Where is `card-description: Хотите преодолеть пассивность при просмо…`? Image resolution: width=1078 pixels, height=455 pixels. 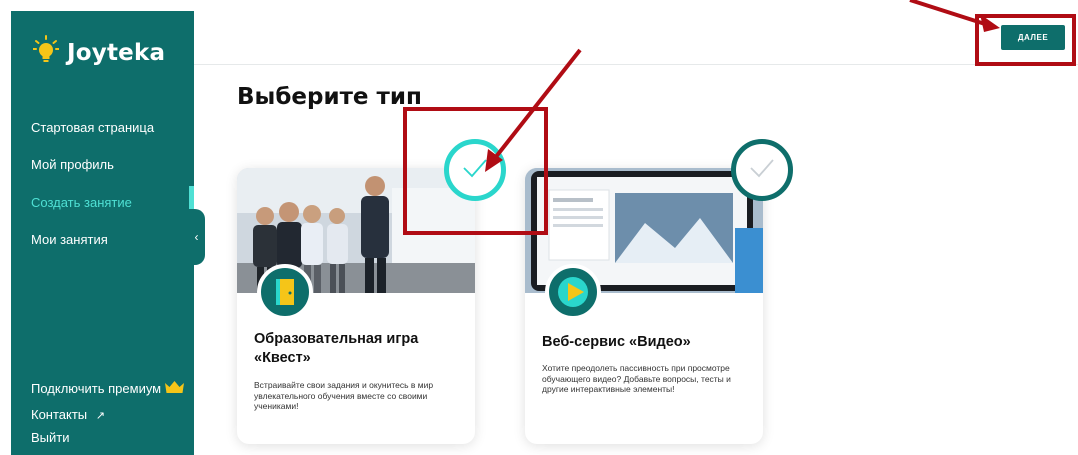
card-description: Хотите преодолеть пассивность при просмо… is located at coordinates (636, 378).